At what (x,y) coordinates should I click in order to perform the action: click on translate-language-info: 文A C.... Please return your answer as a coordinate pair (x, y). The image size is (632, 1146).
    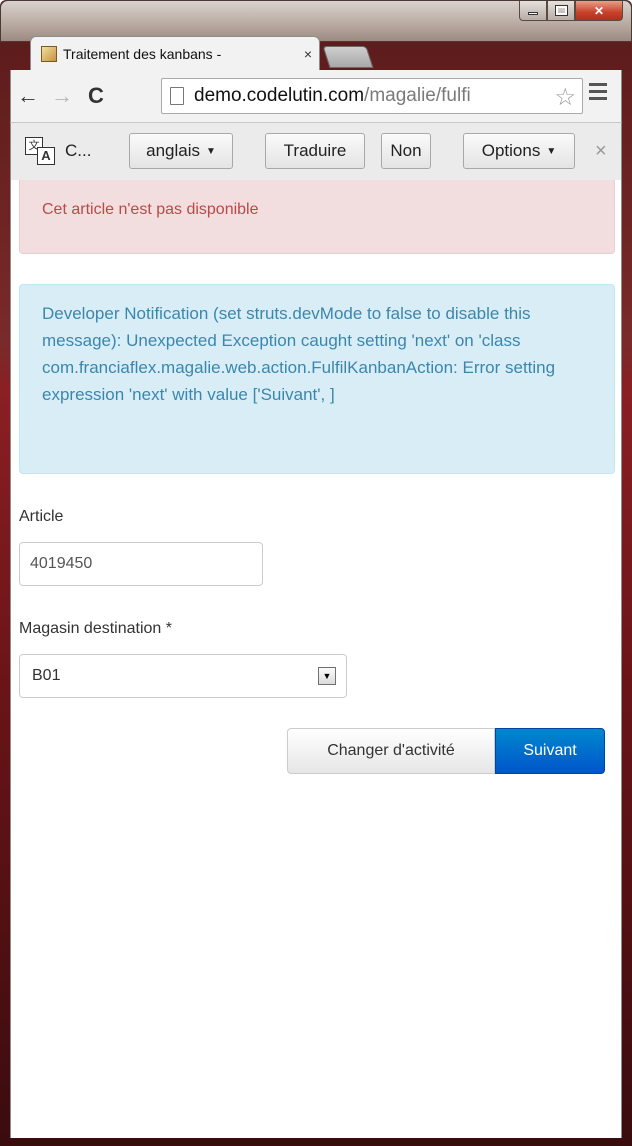
    Looking at the image, I should click on (58, 151).